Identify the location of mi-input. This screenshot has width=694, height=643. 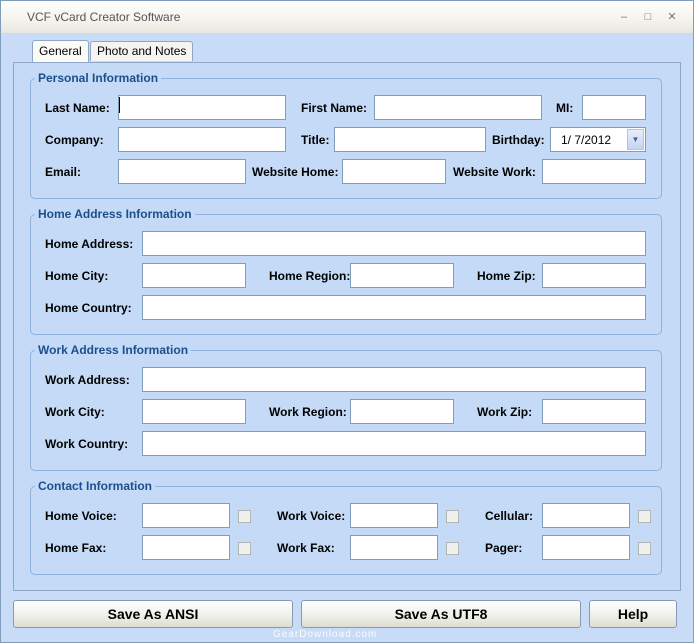
(614, 107).